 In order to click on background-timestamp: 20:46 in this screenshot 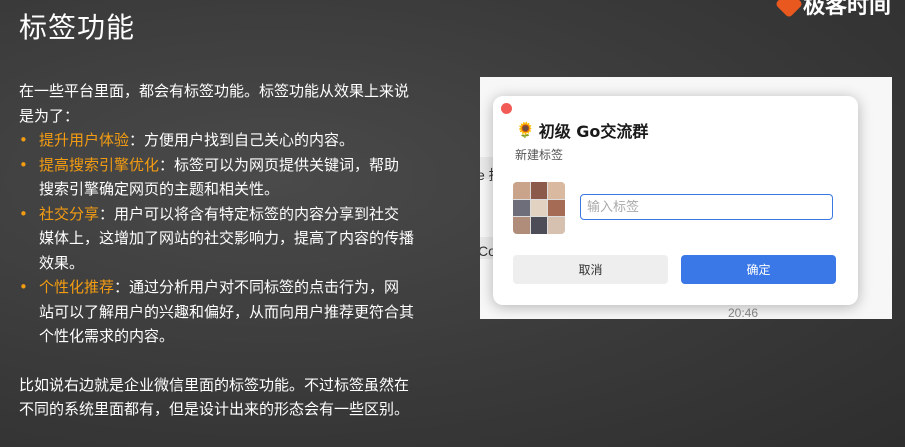, I will do `click(743, 312)`.